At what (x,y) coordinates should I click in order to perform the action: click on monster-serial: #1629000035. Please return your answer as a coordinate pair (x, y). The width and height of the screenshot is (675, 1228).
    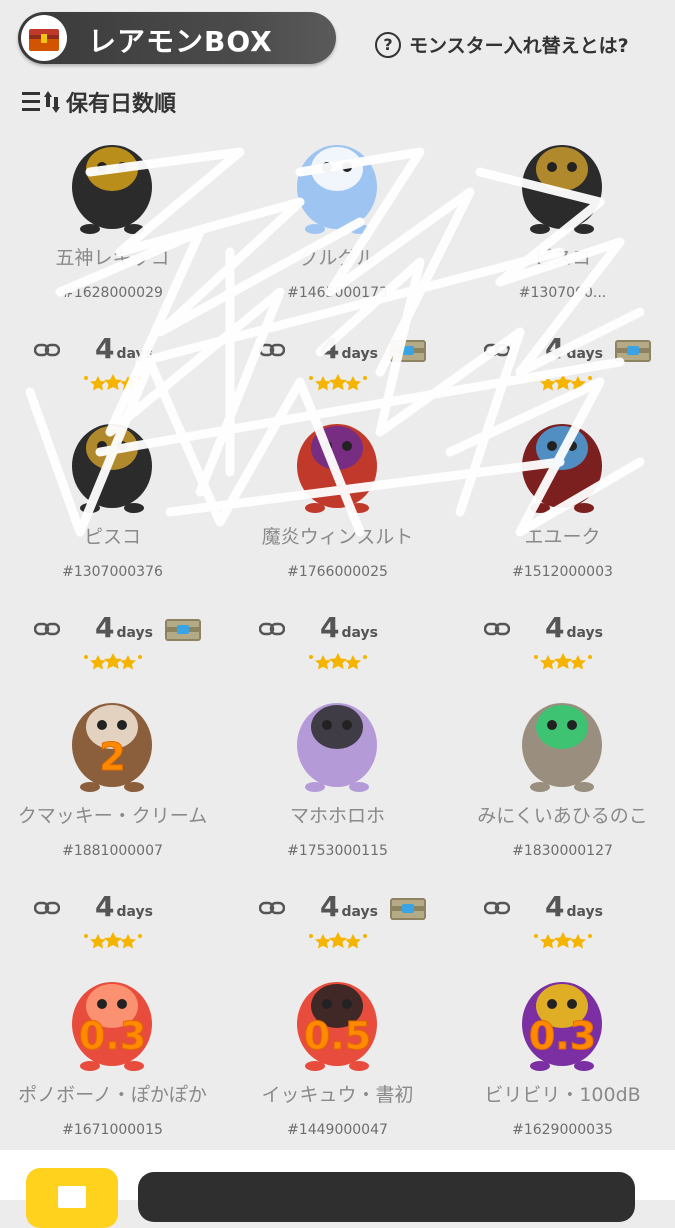
    Looking at the image, I should click on (562, 1130).